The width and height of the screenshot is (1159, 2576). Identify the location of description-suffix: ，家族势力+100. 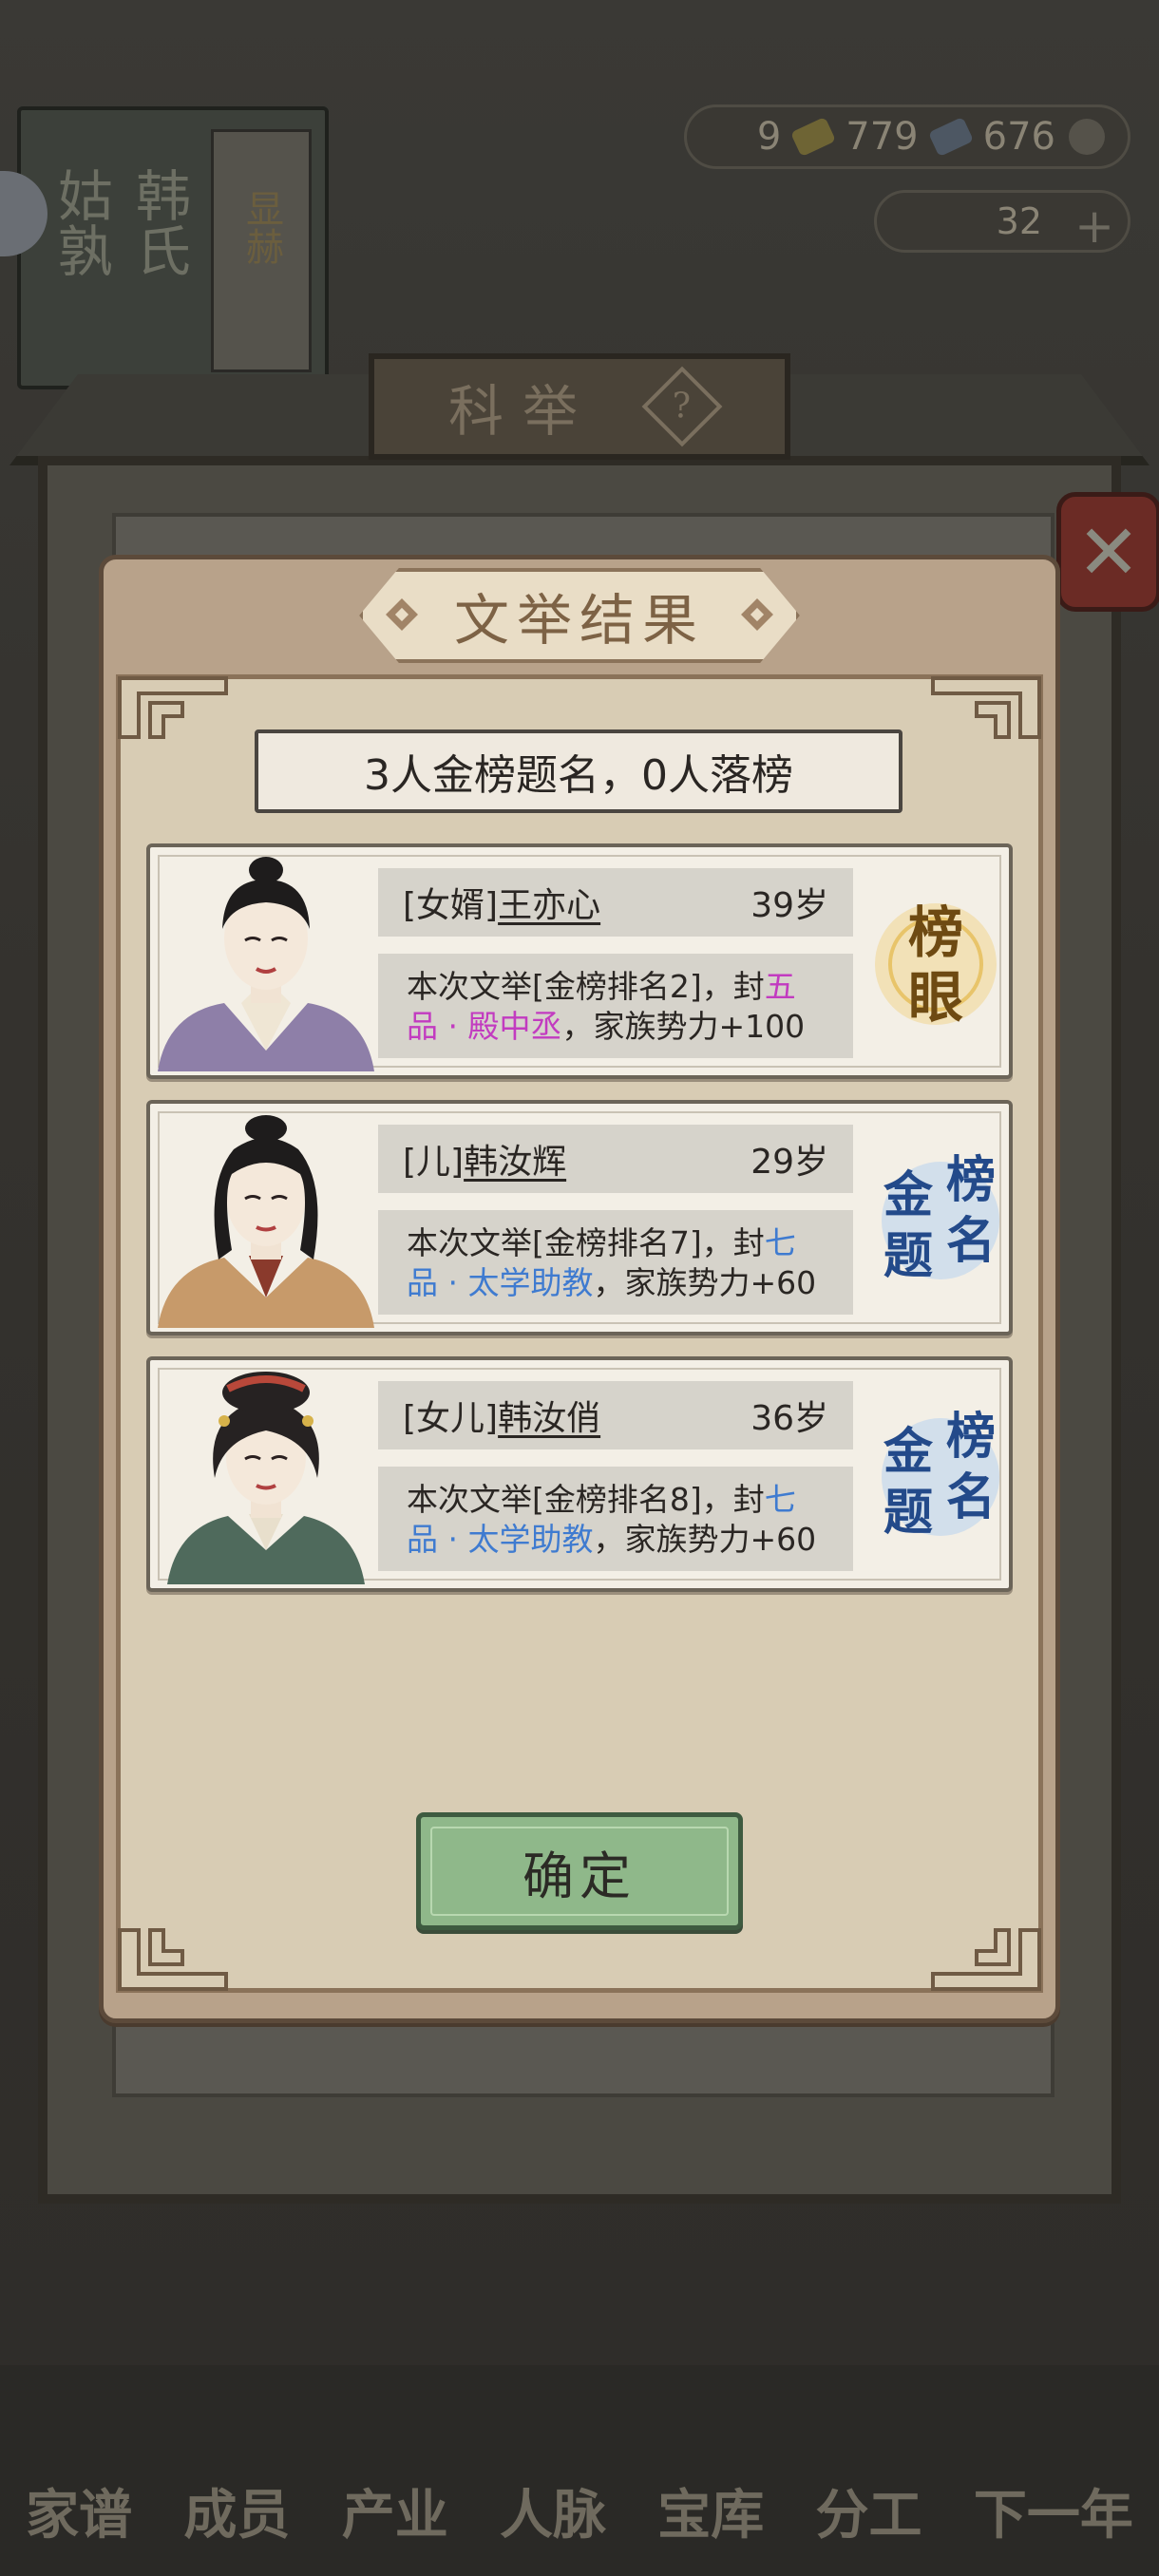
(683, 1026).